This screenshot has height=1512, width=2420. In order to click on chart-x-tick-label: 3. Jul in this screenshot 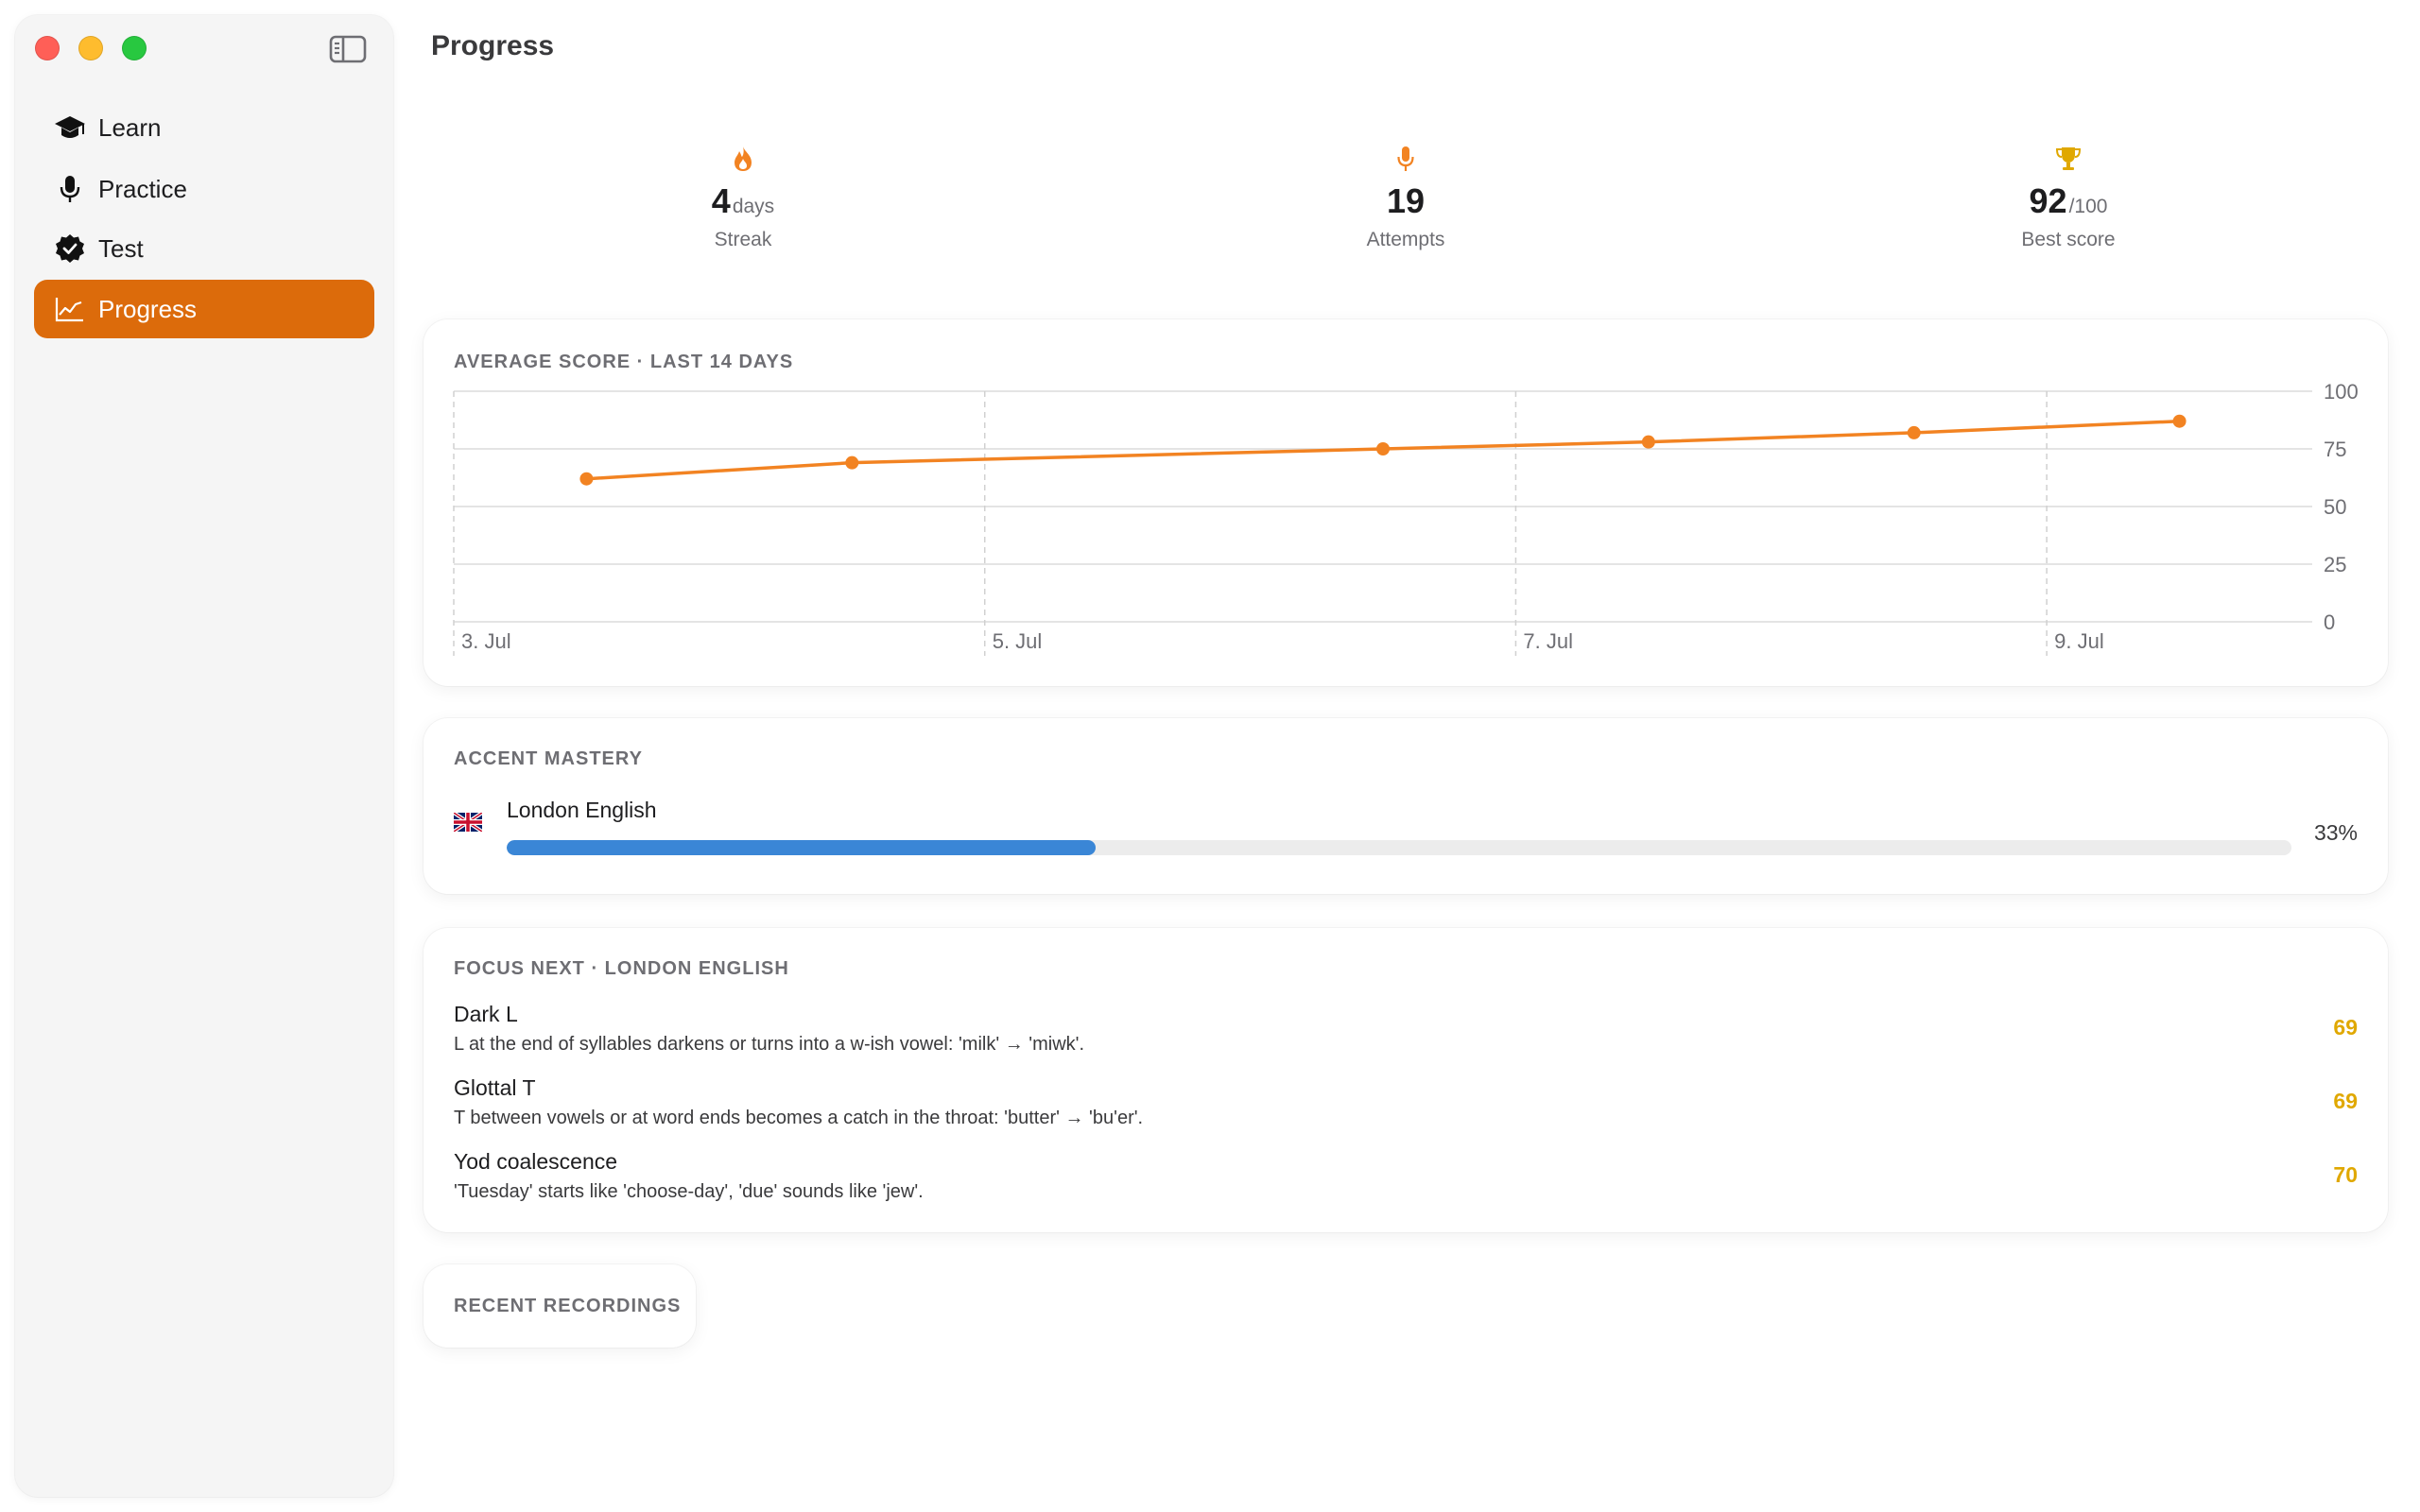, I will do `click(486, 641)`.